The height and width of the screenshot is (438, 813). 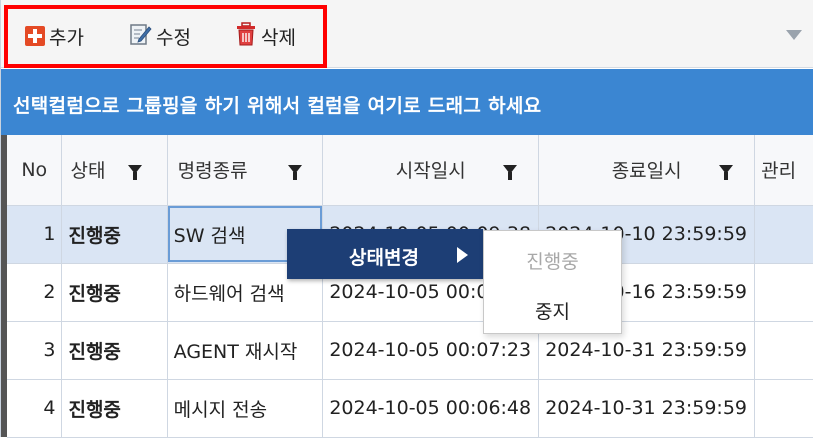 I want to click on column-header-no: No, so click(x=35, y=170).